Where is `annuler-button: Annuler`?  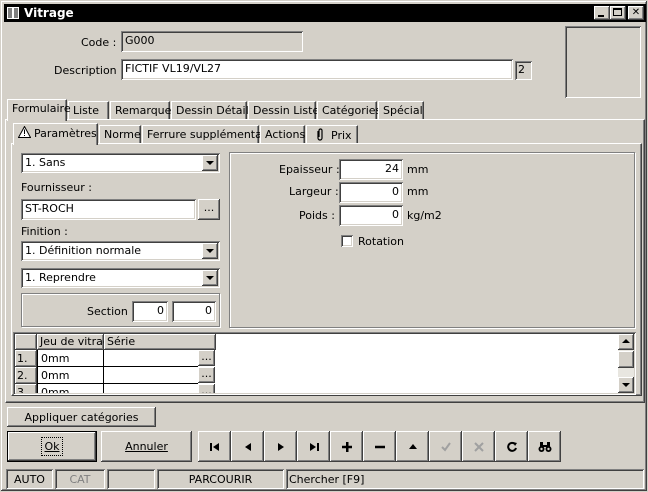 annuler-button: Annuler is located at coordinates (146, 446).